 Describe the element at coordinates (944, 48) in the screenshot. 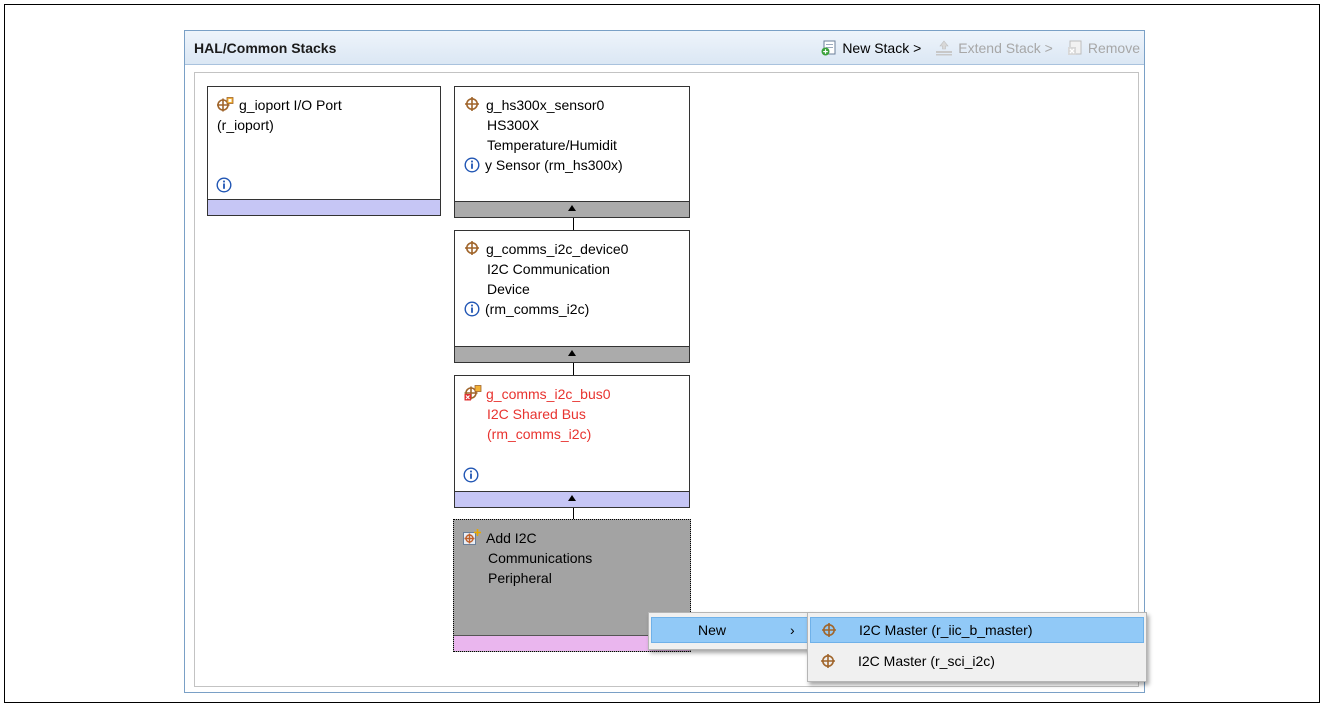

I see `extend-stack-icon` at that location.